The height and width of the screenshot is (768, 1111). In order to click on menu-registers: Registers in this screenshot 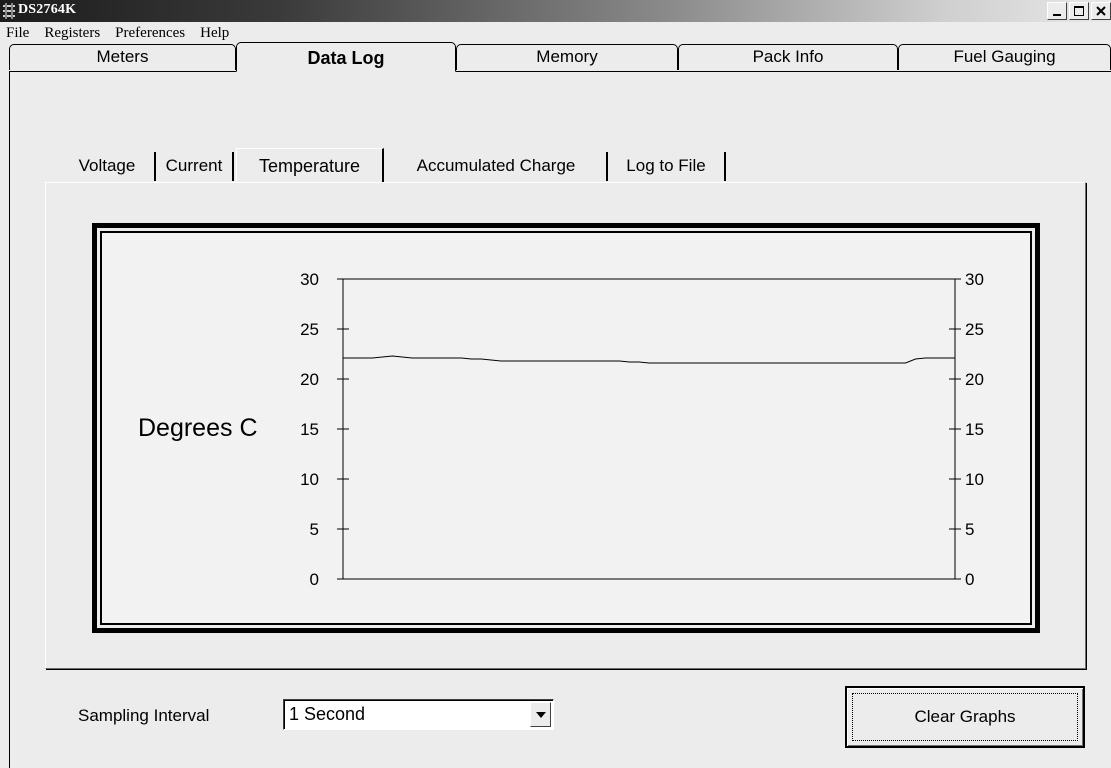, I will do `click(72, 33)`.